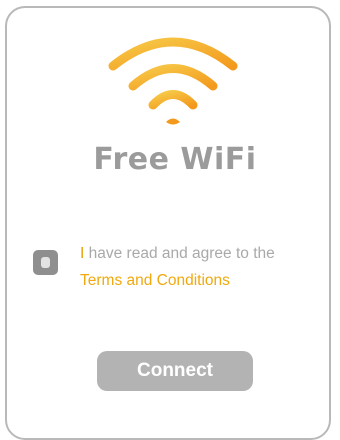 Image resolution: width=340 pixels, height=440 pixels. Describe the element at coordinates (155, 280) in the screenshot. I see `terms-link: Terms and Conditions` at that location.